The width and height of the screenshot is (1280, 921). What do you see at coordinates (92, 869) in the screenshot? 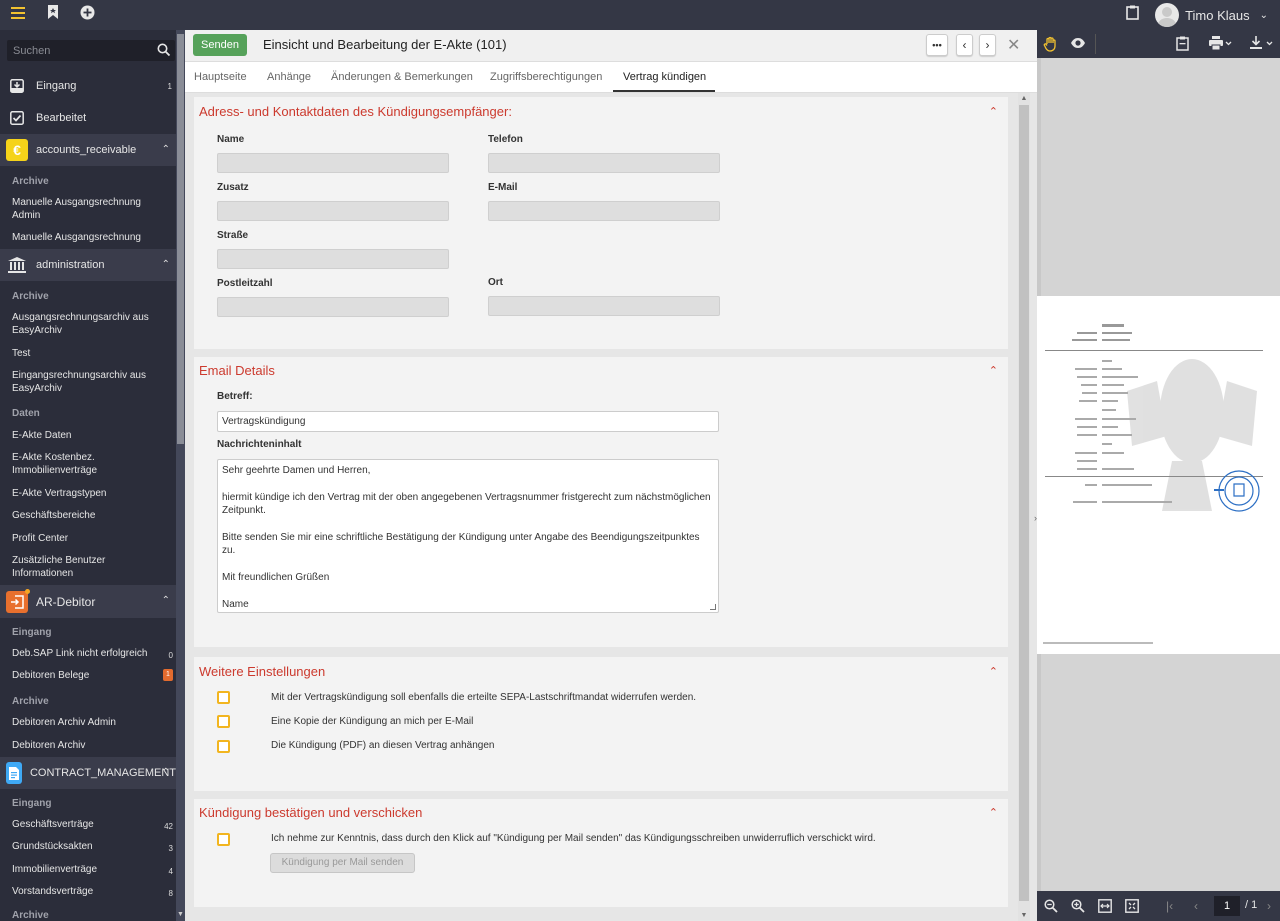
I see `sidebar-item: Immobilienverträge 4` at bounding box center [92, 869].